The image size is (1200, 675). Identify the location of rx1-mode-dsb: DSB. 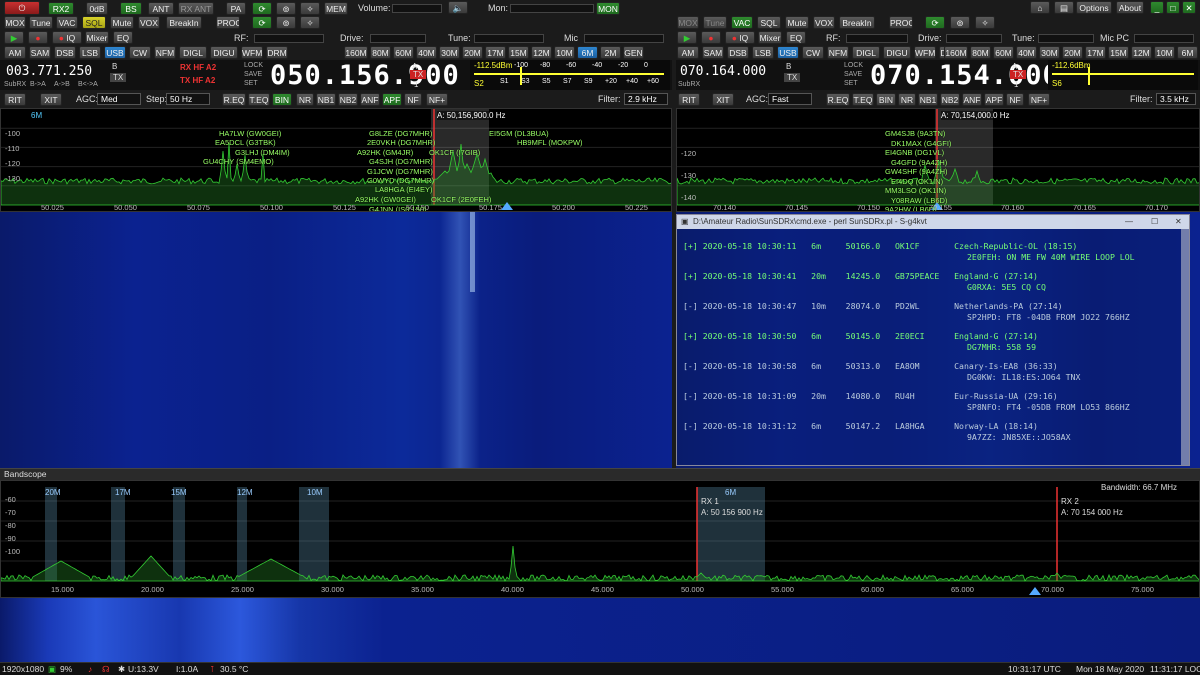
(65, 52).